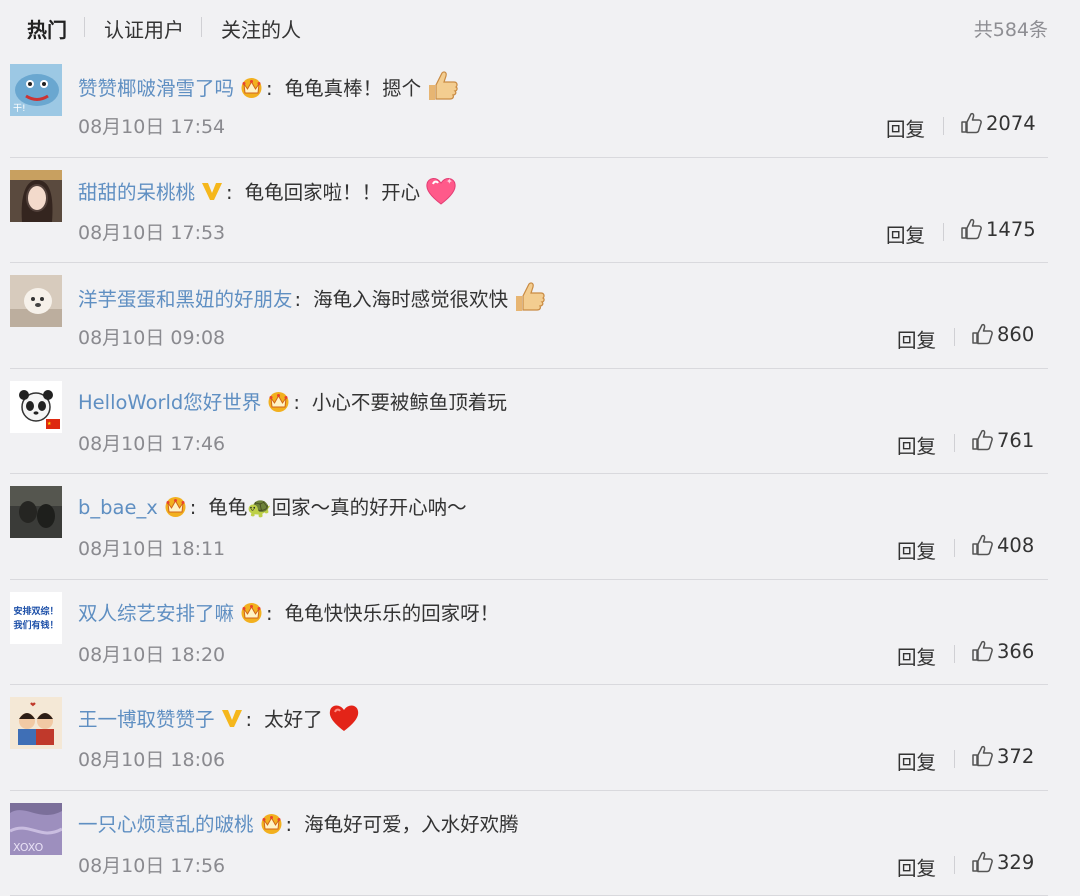 This screenshot has height=896, width=1080. What do you see at coordinates (1011, 229) in the screenshot?
I see `like-count: 1475` at bounding box center [1011, 229].